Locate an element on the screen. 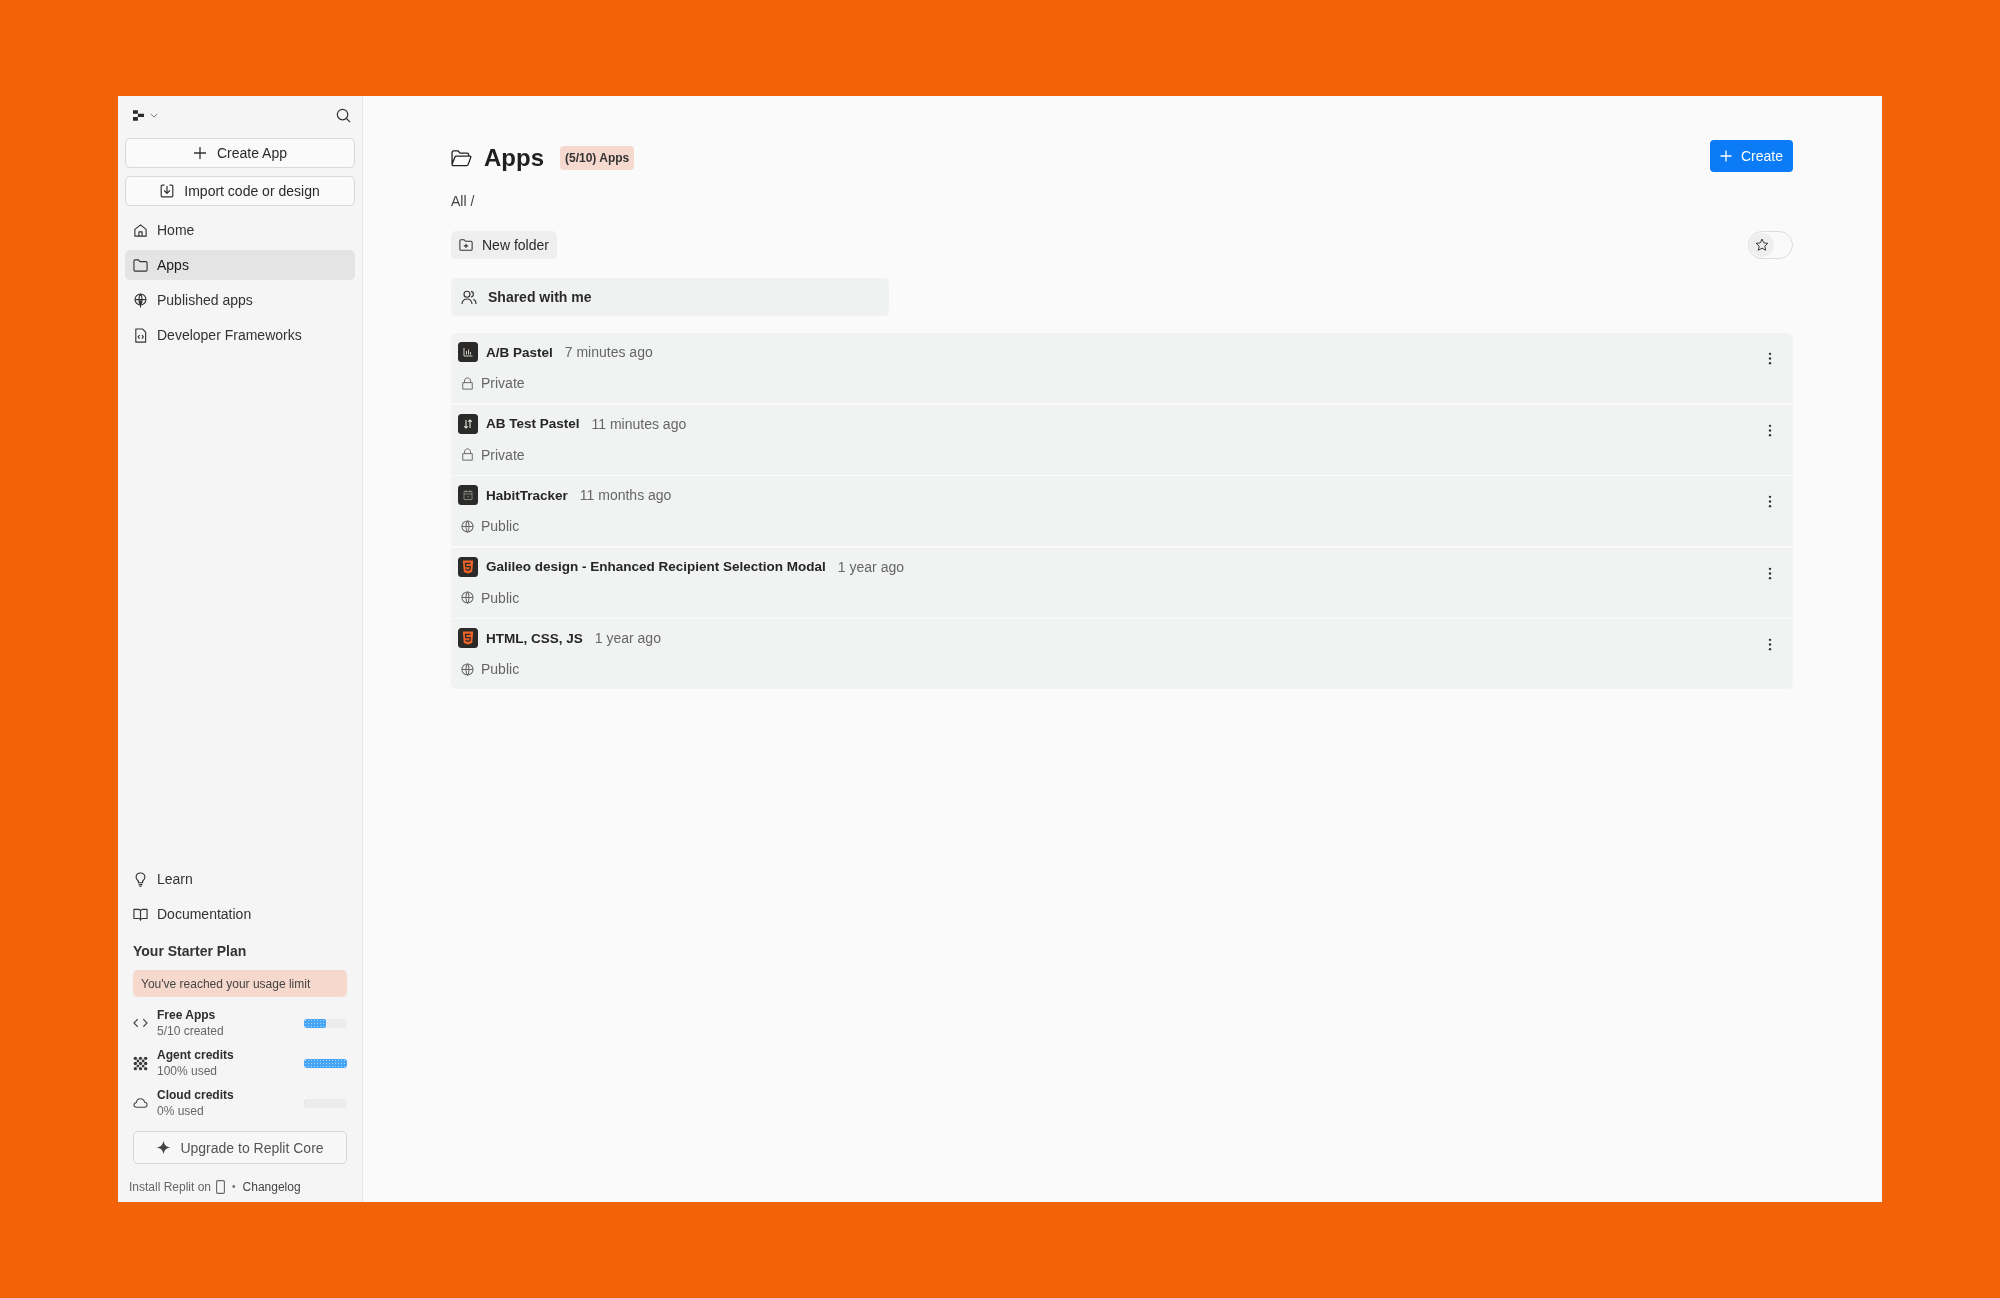 The image size is (2000, 1298). upgrade-button: Upgrade to Replit Core is located at coordinates (240, 1147).